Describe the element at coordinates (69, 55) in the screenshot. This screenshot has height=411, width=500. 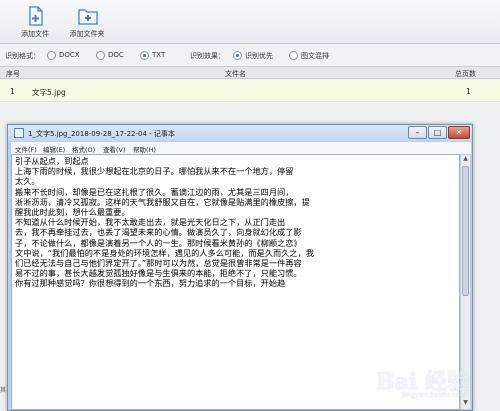
I see `format-docx-label: DOCX` at that location.